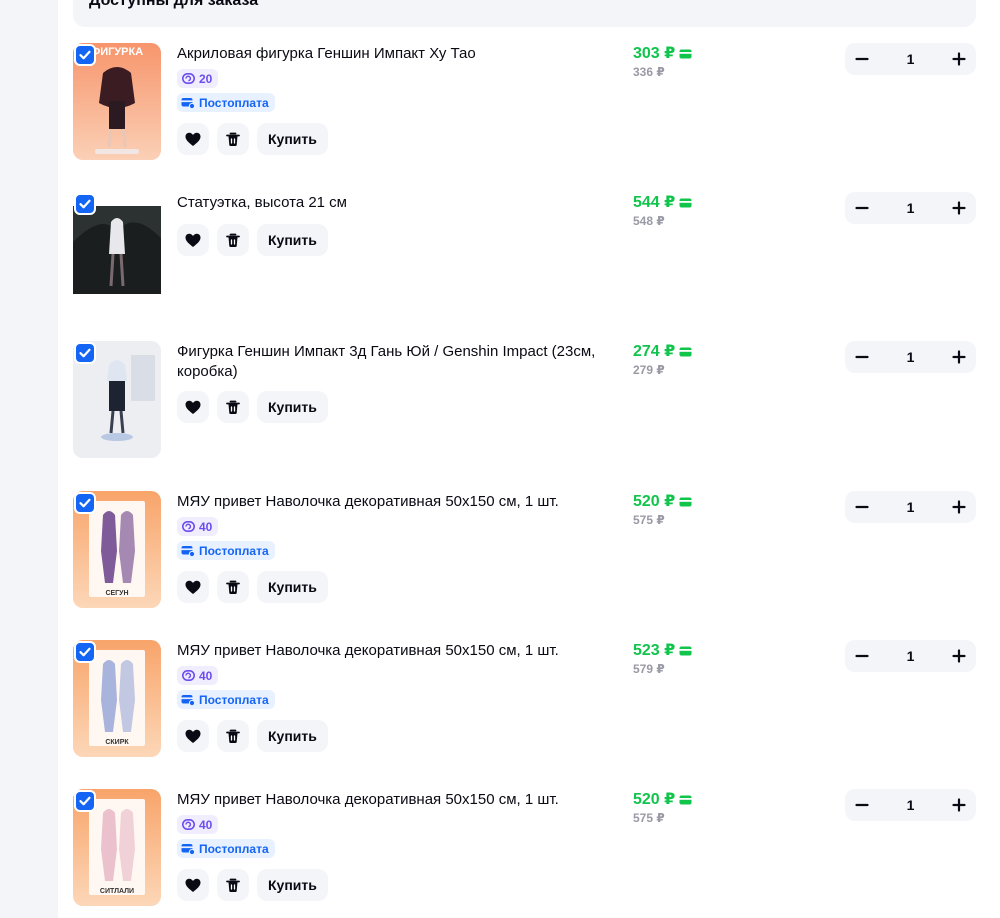  I want to click on price: 523 ₽, so click(662, 651).